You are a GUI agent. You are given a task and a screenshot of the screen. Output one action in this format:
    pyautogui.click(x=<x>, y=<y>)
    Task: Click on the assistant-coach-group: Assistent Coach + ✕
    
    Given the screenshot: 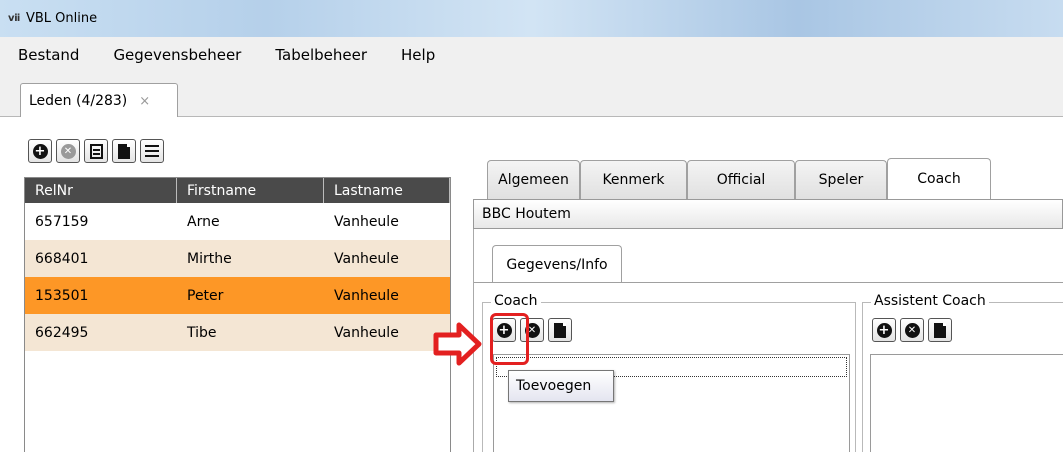 What is the action you would take?
    pyautogui.click(x=962, y=372)
    